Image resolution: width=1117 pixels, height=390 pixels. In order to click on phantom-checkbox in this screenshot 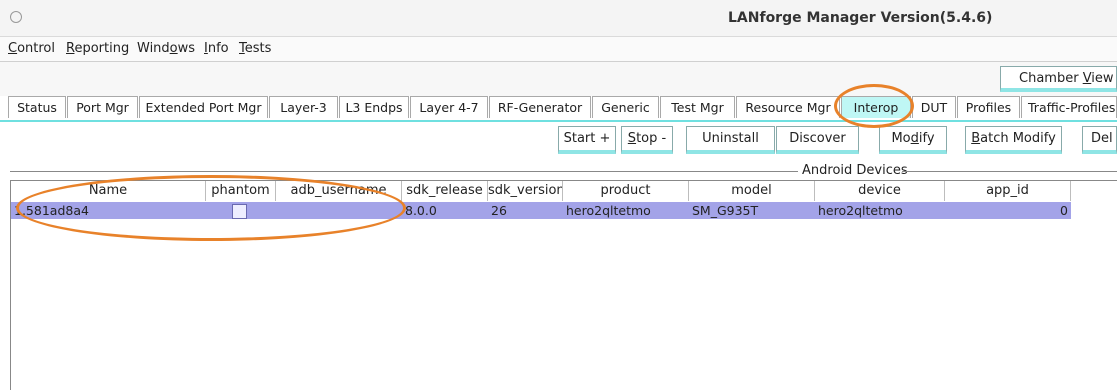, I will do `click(239, 211)`.